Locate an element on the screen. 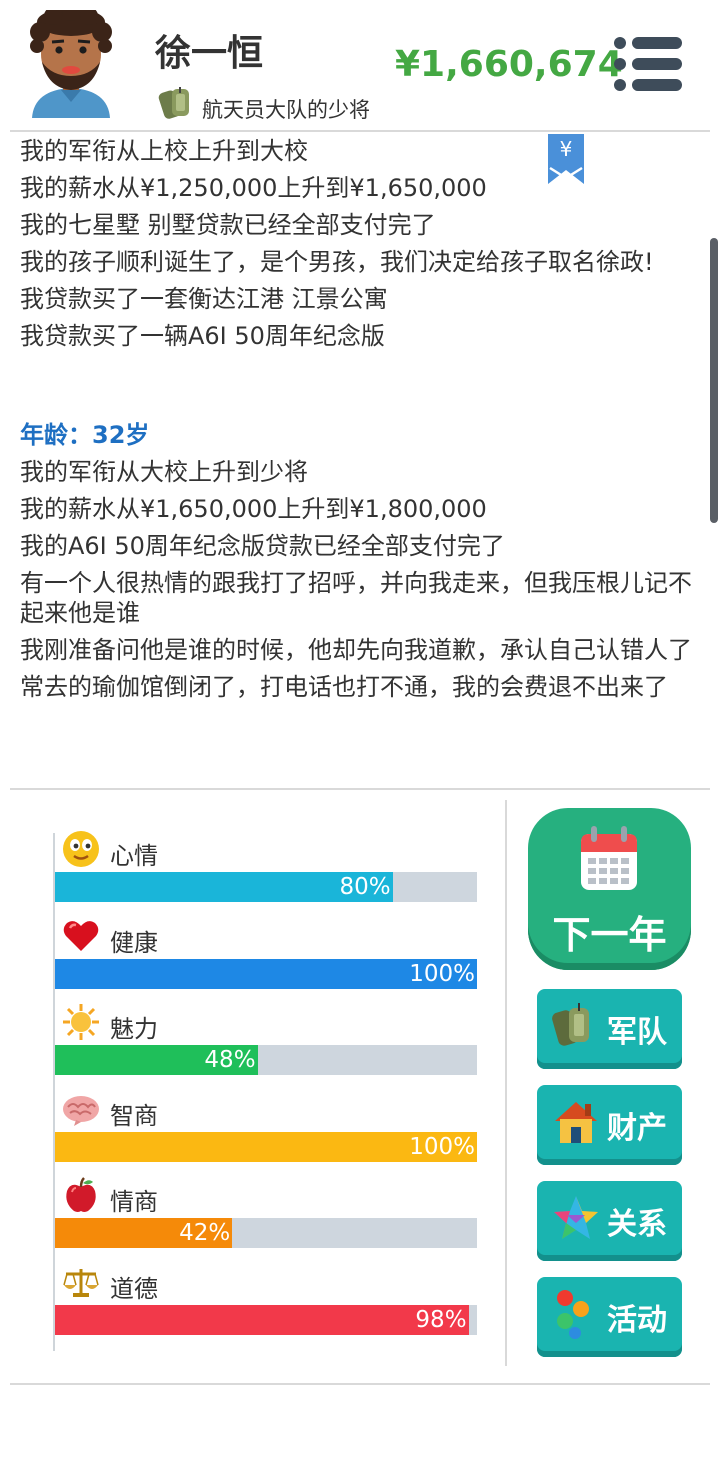 The image size is (720, 1480). stat-label: 魅力 is located at coordinates (134, 1029).